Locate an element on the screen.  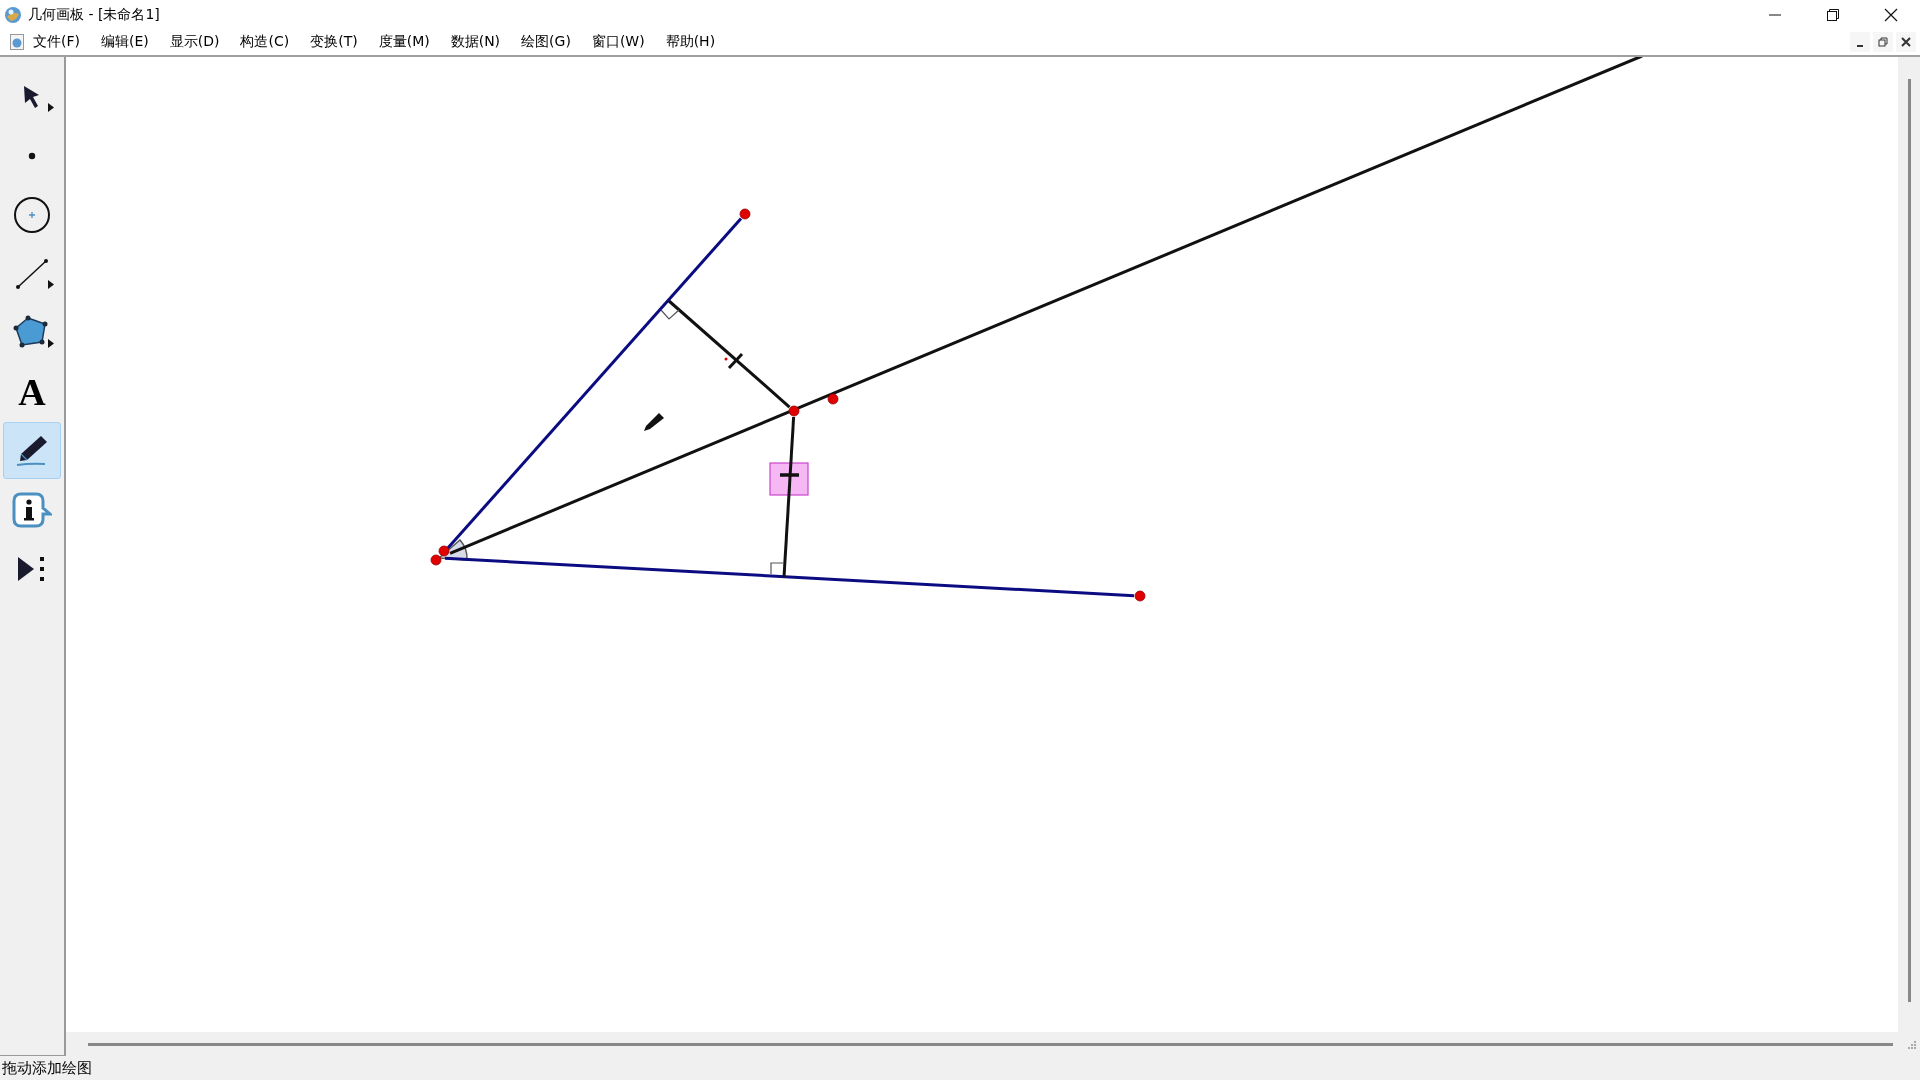
menu-item: 绘图(G) is located at coordinates (546, 42).